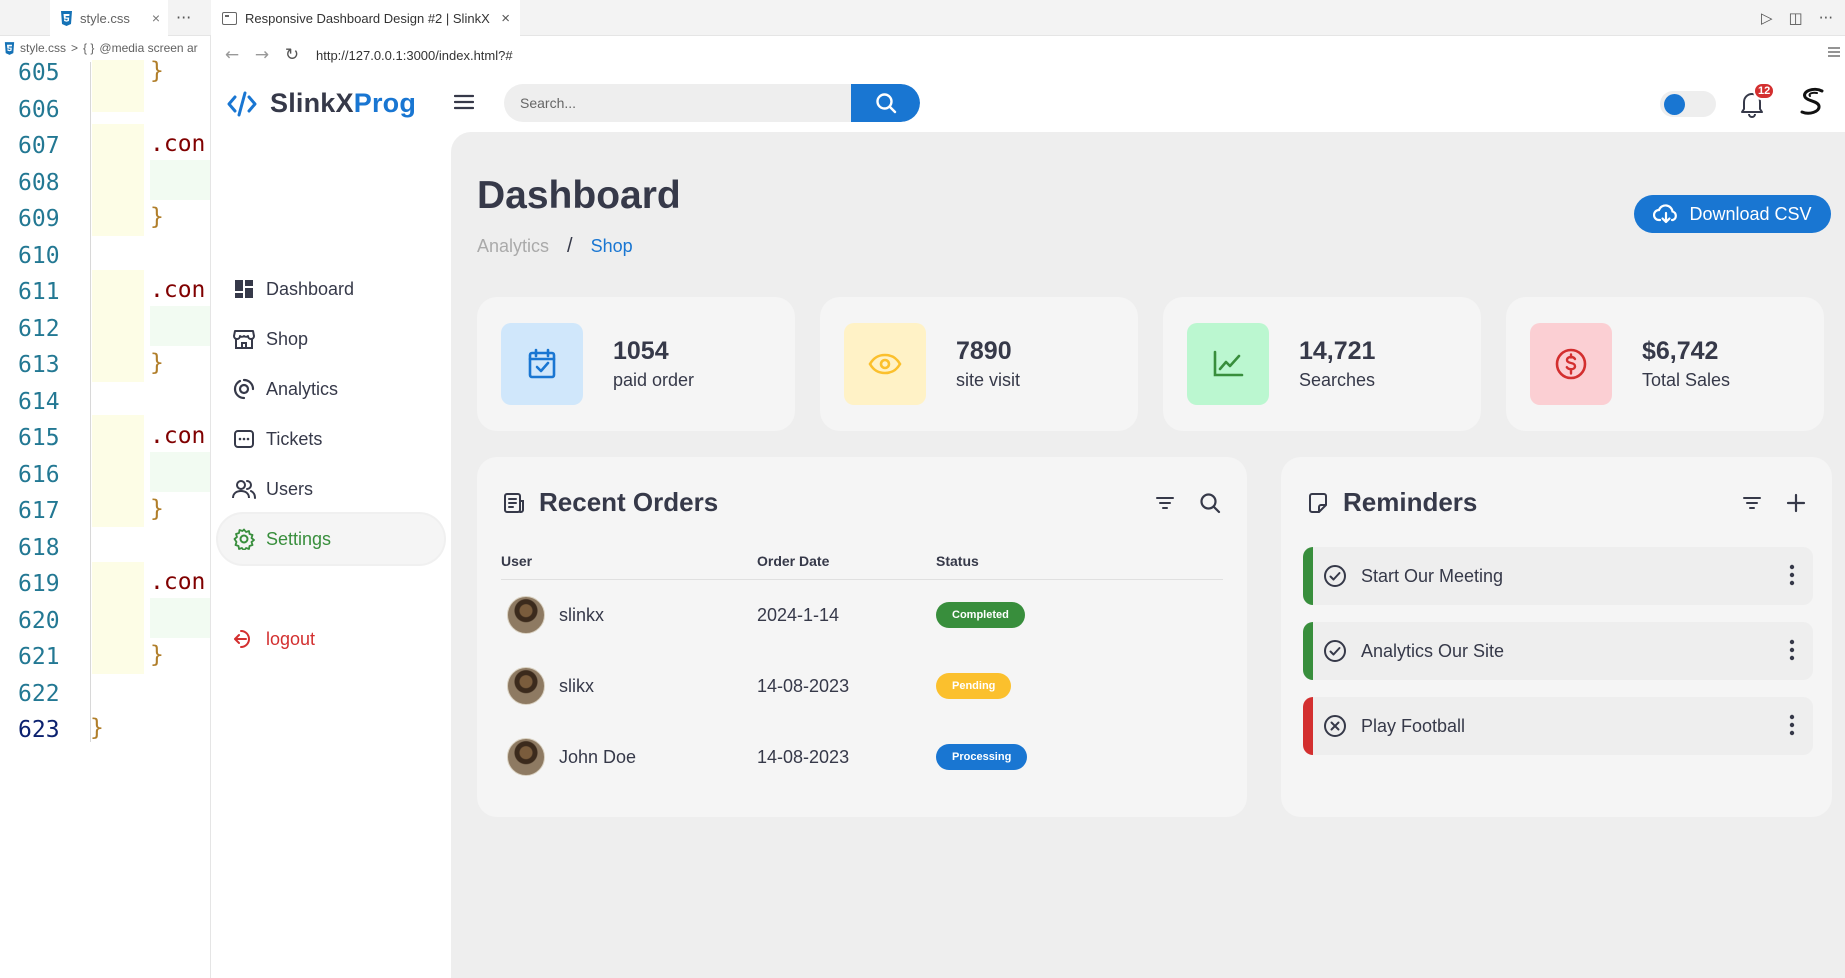 The height and width of the screenshot is (978, 1845). I want to click on sidebar-item-label: Shop, so click(287, 338).